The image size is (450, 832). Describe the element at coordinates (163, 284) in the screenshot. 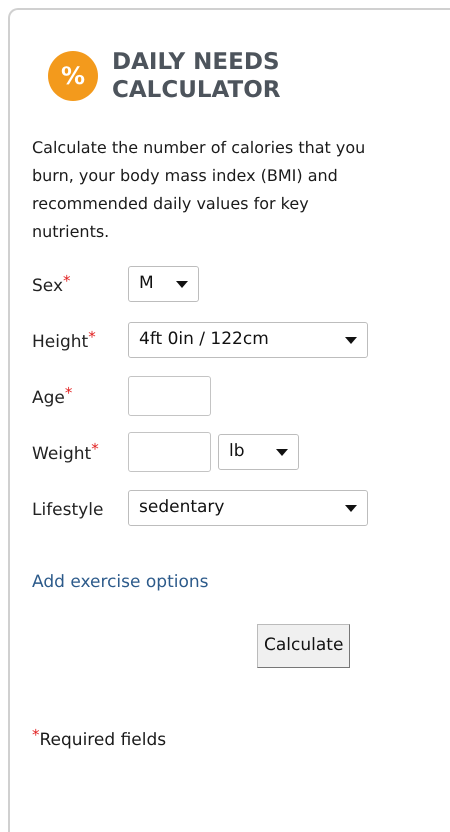

I see `dropdown: M` at that location.